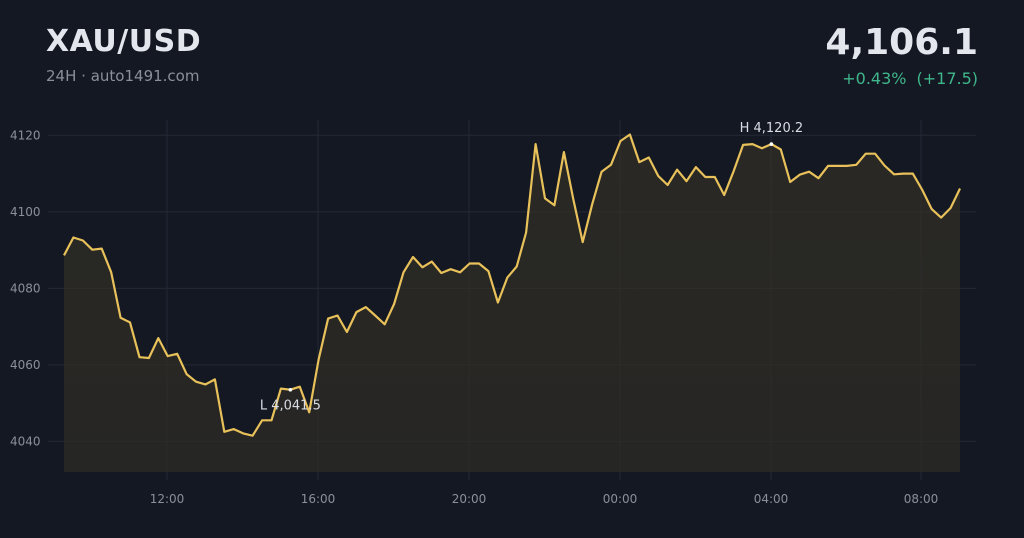  What do you see at coordinates (25, 441) in the screenshot?
I see `y-tick-label: 4040` at bounding box center [25, 441].